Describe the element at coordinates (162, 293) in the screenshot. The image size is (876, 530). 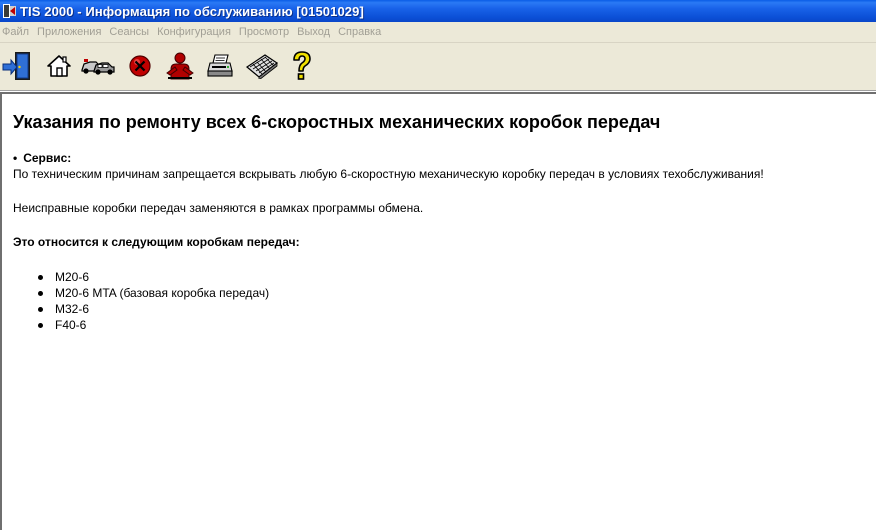
I see `gearbox-model: M20-6 MTA (базовая коробка передач)` at that location.